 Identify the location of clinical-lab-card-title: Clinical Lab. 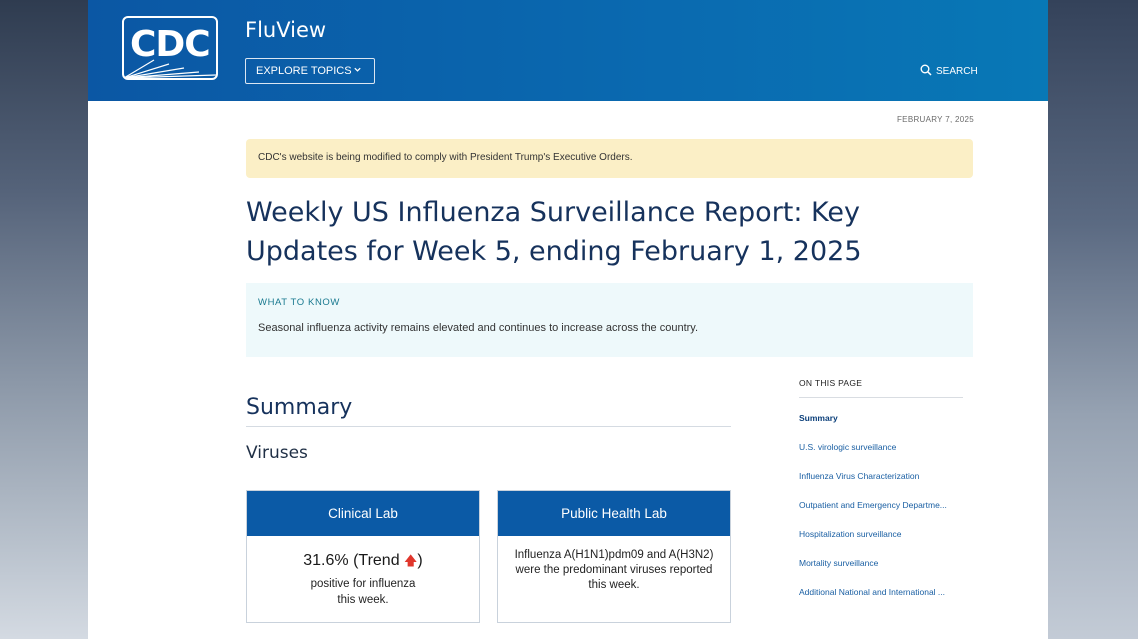
(363, 513).